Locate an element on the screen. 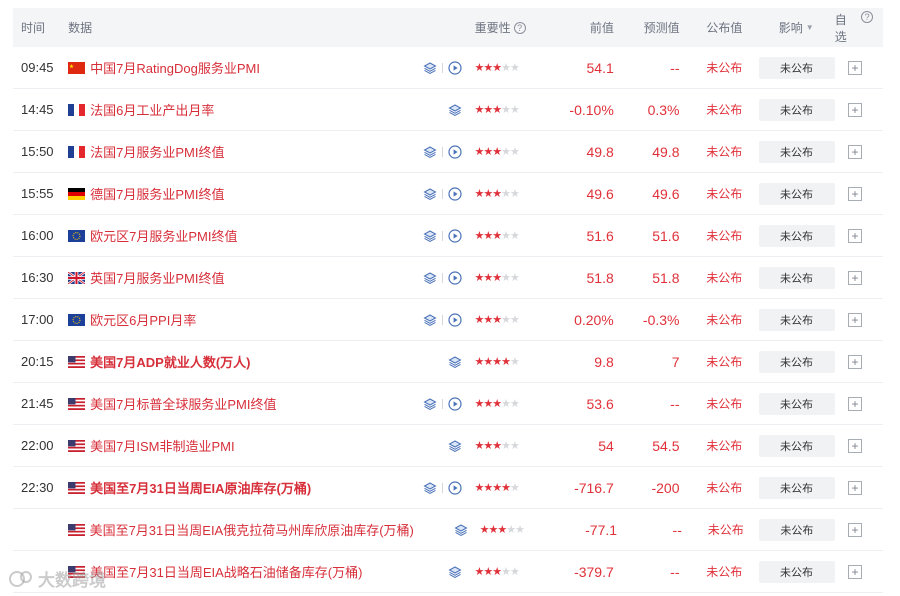 The image size is (900, 596). event-cell: 美国至7月31日当周EIA战略石油储备库存(万桶) is located at coordinates (233, 571).